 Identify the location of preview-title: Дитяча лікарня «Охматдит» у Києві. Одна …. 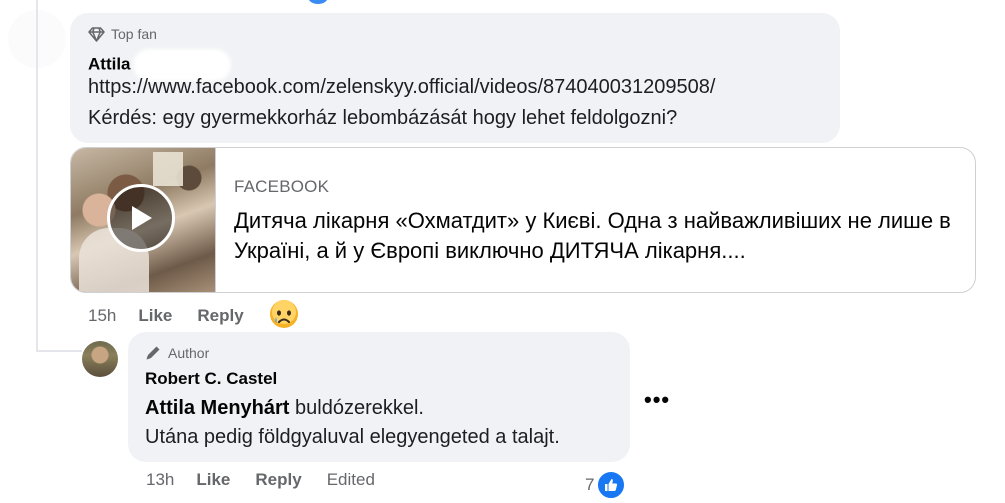
(596, 236).